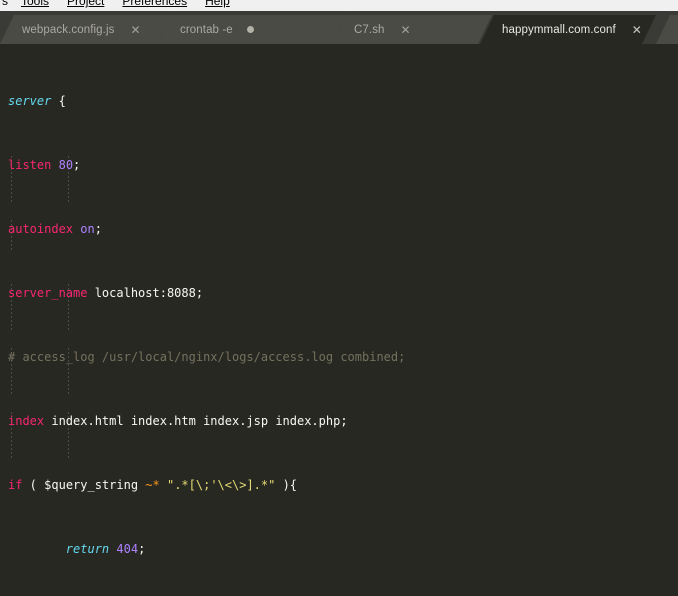 The image size is (678, 596). I want to click on menu-bar-items: s Tools Project Preferences Help, so click(119, 5).